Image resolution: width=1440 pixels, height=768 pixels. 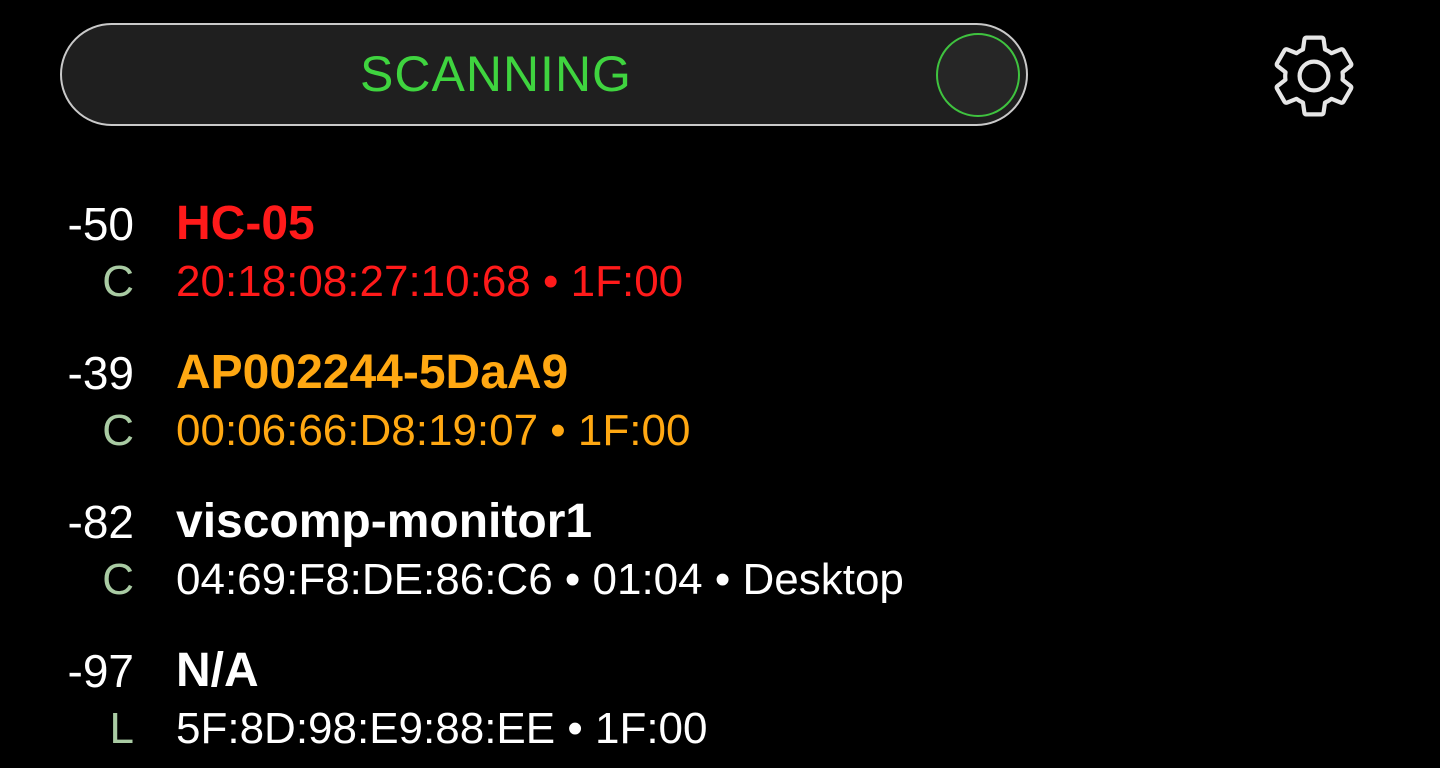 What do you see at coordinates (433, 430) in the screenshot?
I see `device-address-info: 00:06:66:D8:19:07 • 1F:00` at bounding box center [433, 430].